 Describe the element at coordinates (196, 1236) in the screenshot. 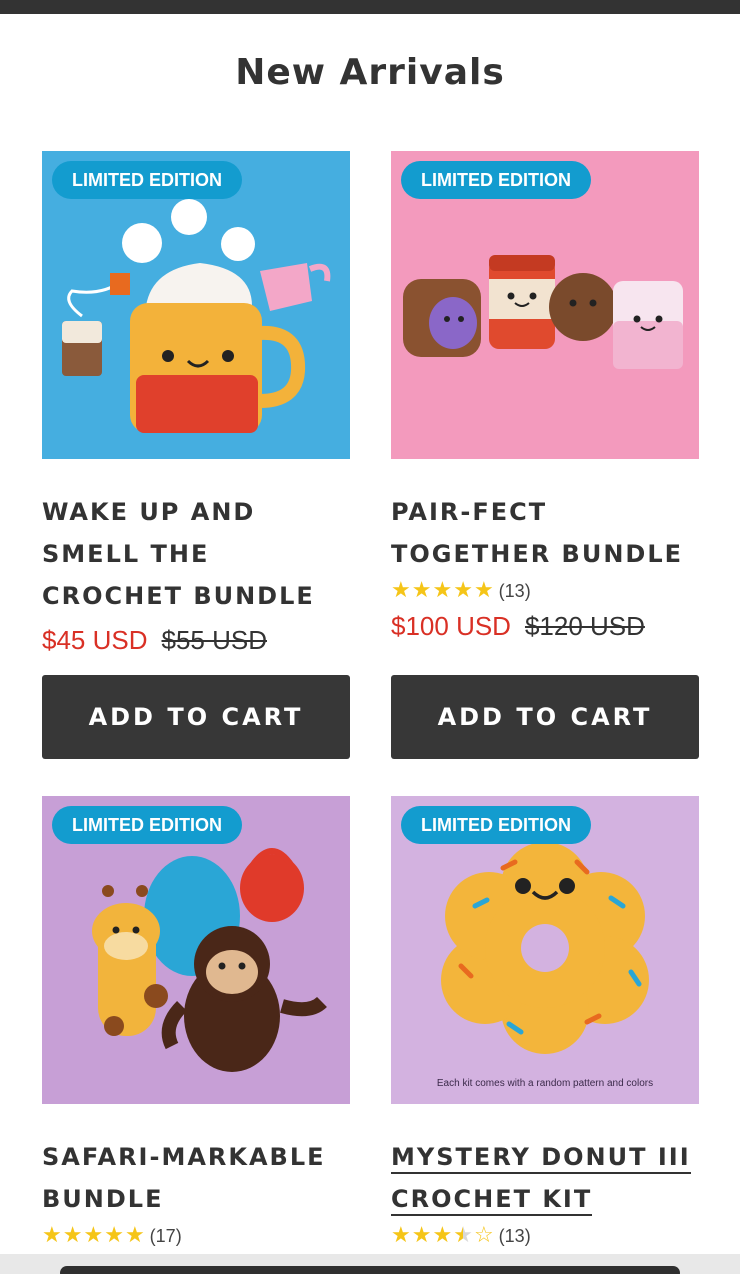

I see `star-rating: ★ ★ ★ ★ ★ (17)` at that location.